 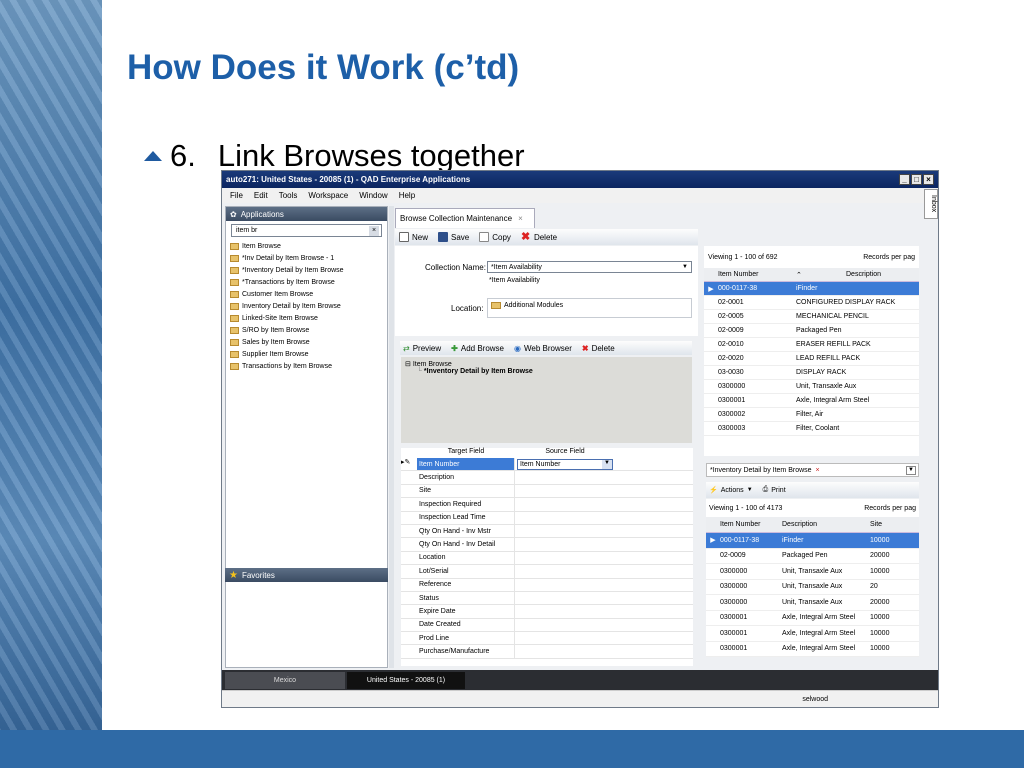 What do you see at coordinates (306, 214) in the screenshot?
I see `applications-header: ✿ Applications` at bounding box center [306, 214].